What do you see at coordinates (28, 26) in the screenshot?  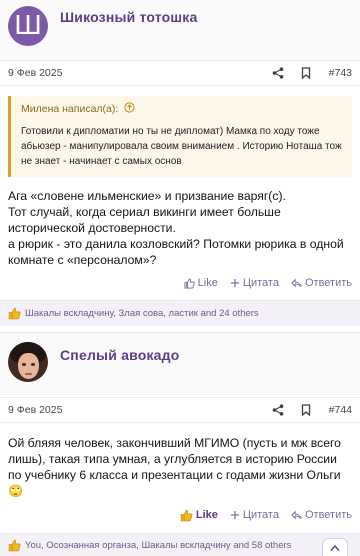 I see `author-avatar: Ш` at bounding box center [28, 26].